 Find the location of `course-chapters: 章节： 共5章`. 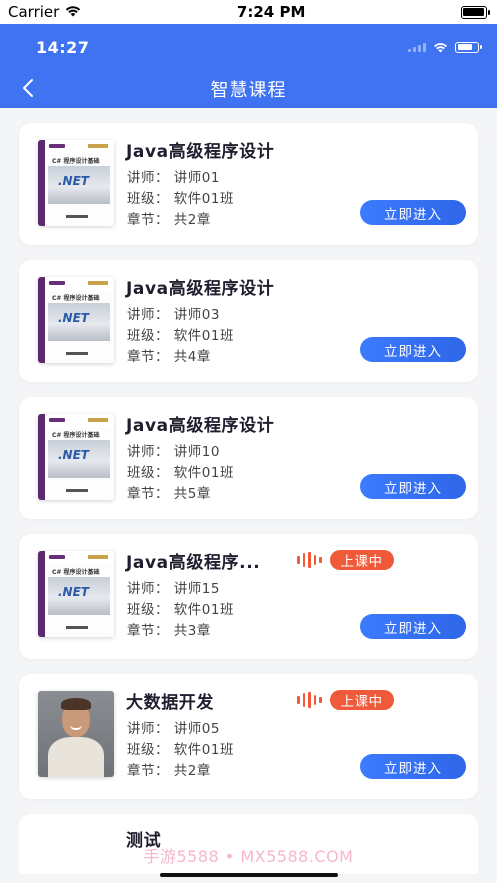

course-chapters: 章节： 共5章 is located at coordinates (169, 494).